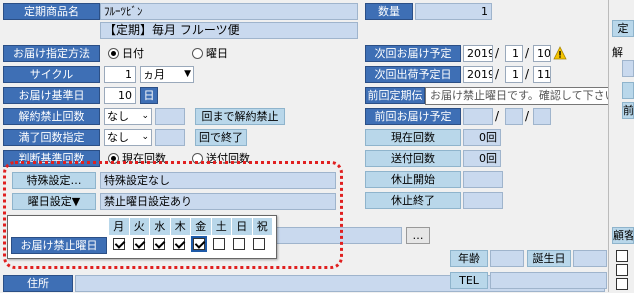 This screenshot has height=293, width=634. Describe the element at coordinates (51, 11) in the screenshot. I see `product-name-label: 定期商品名` at that location.